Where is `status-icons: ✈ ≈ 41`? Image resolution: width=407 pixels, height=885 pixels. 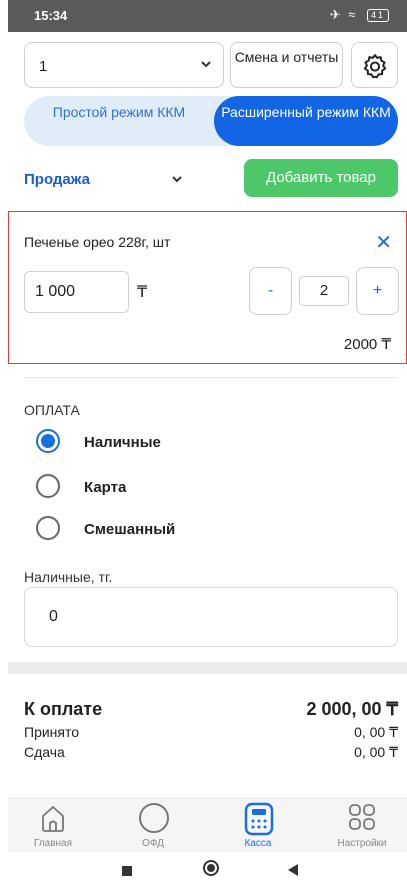
status-icons: ✈ ≈ 41 is located at coordinates (359, 15).